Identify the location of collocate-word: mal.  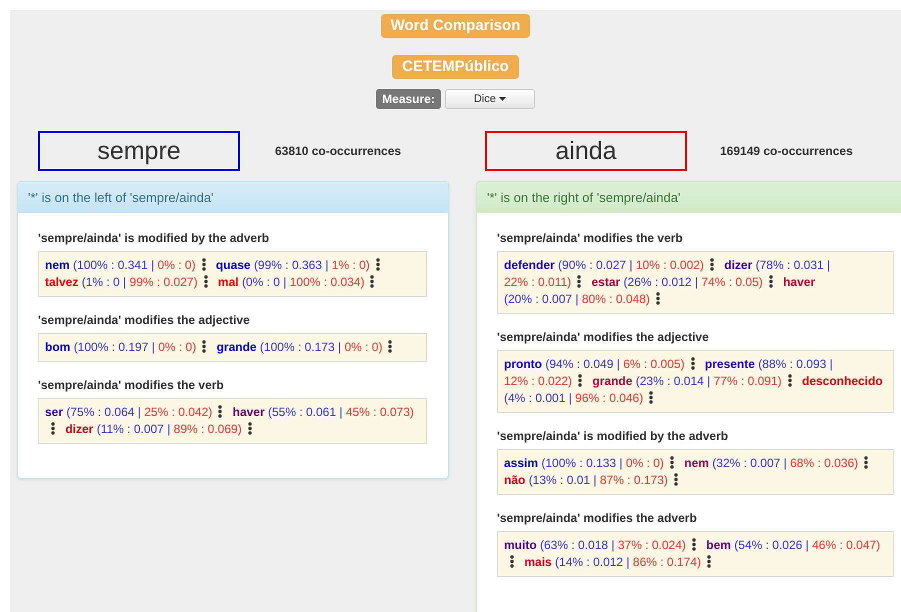
(228, 282).